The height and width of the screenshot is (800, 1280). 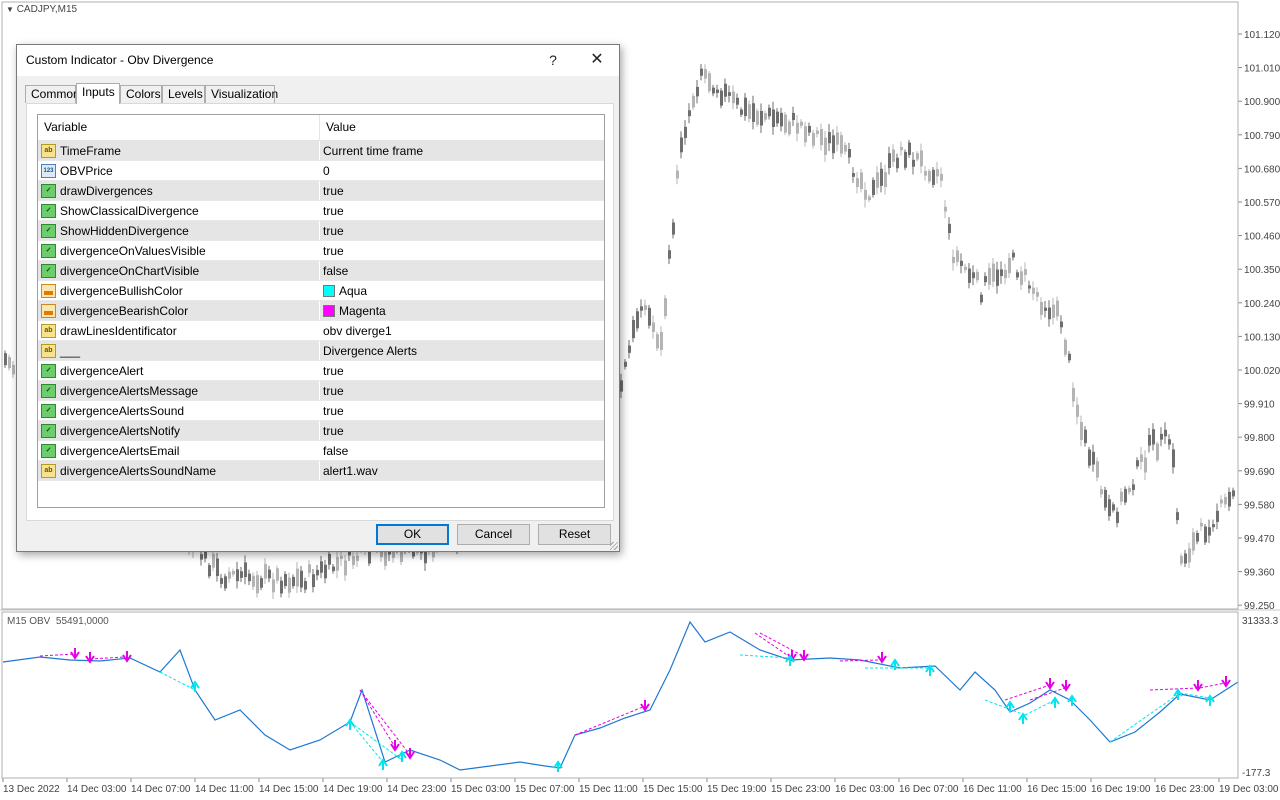 I want to click on variable-value: alert1.wav, so click(x=350, y=471).